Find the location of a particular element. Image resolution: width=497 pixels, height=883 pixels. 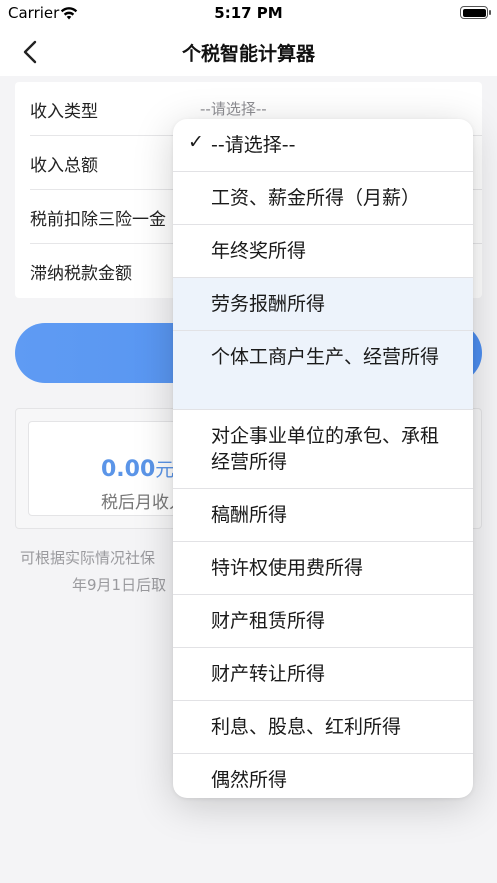

dropdown-option: 劳务报酬所得 is located at coordinates (323, 304).